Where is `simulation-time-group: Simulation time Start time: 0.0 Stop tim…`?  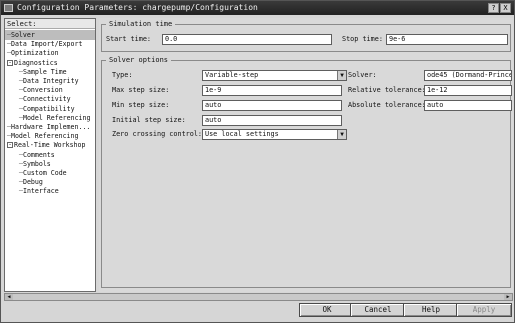
simulation-time-group: Simulation time Start time: 0.0 Stop tim… is located at coordinates (306, 35).